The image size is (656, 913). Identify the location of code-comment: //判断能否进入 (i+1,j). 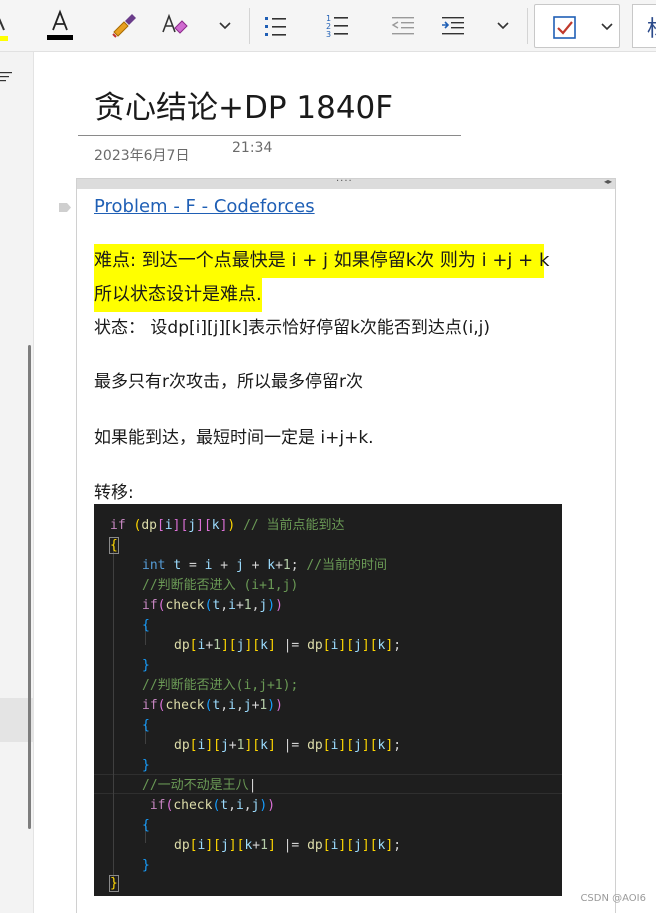
(220, 585).